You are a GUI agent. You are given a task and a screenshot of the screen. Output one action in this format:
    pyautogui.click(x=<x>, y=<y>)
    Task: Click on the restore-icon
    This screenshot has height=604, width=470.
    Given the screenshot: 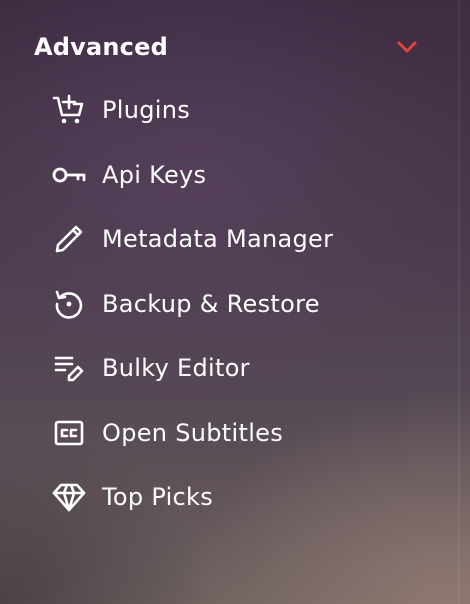 What is the action you would take?
    pyautogui.click(x=69, y=304)
    